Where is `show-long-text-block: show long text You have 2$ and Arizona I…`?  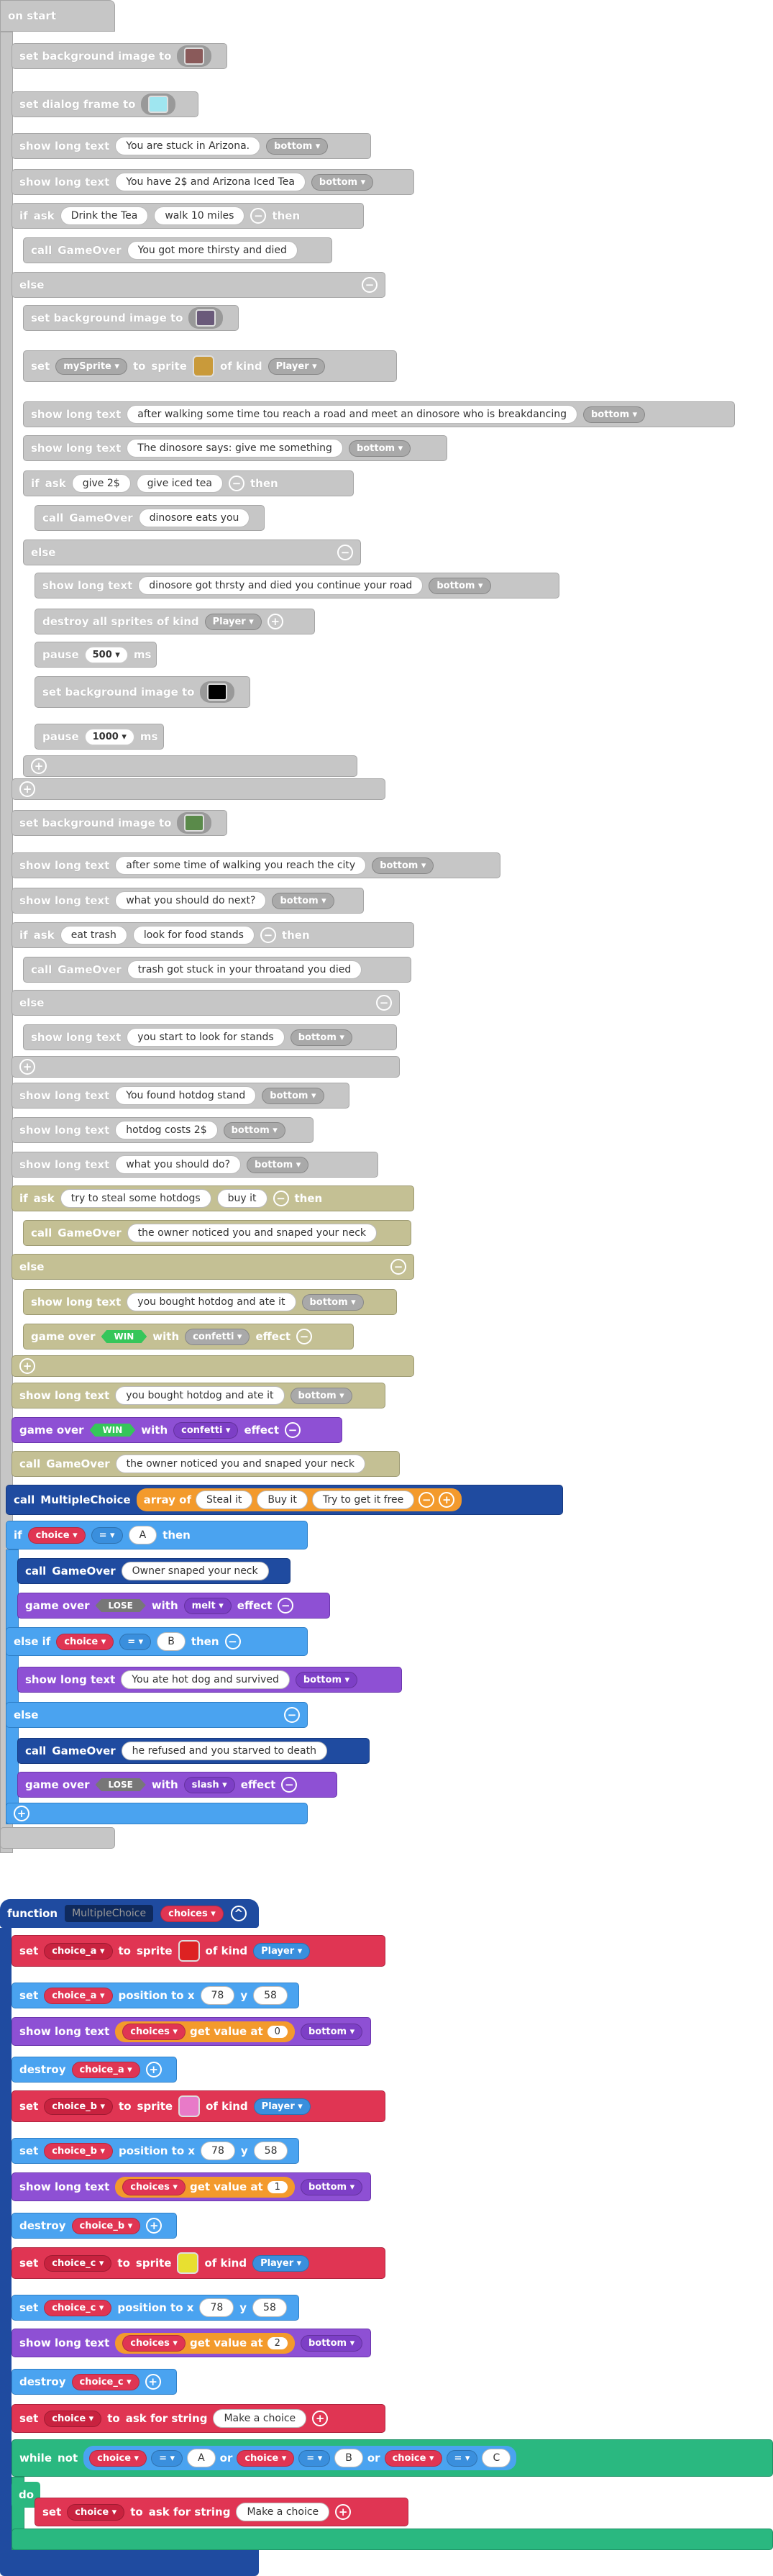 show-long-text-block: show long text You have 2$ and Arizona I… is located at coordinates (213, 182).